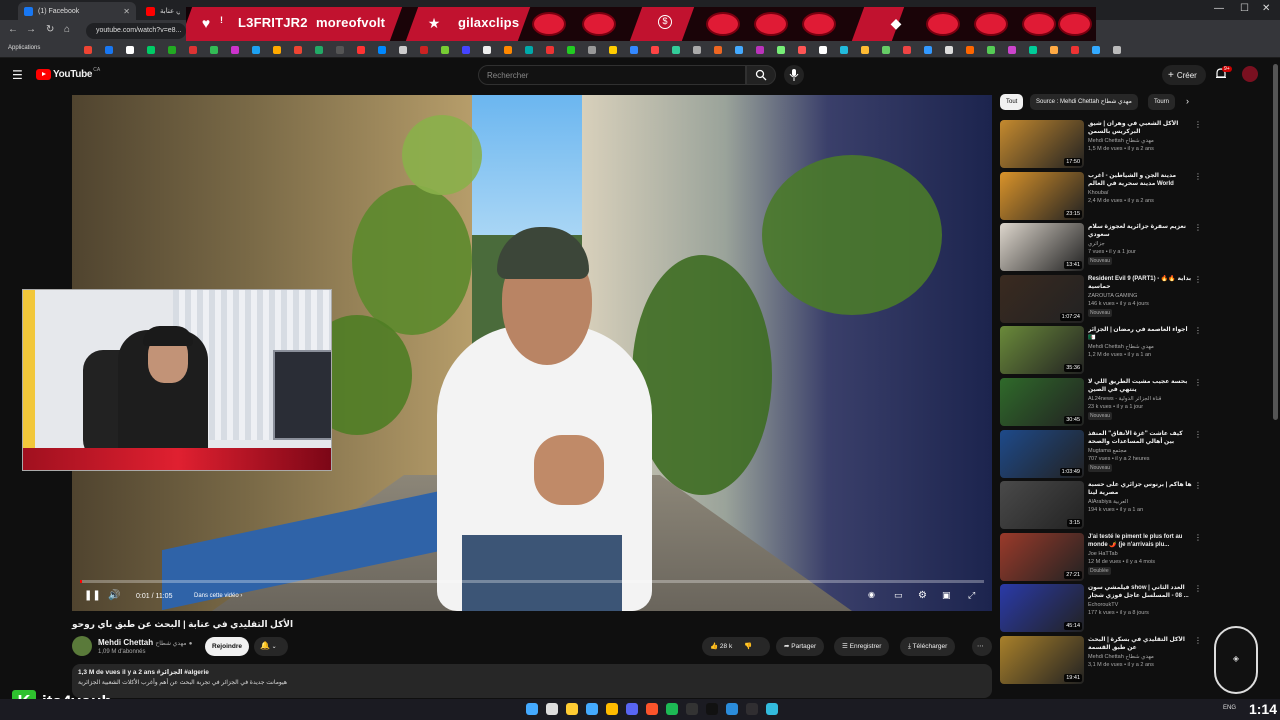  Describe the element at coordinates (971, 595) in the screenshot. I see `fullscreen-icon: ⤢` at that location.